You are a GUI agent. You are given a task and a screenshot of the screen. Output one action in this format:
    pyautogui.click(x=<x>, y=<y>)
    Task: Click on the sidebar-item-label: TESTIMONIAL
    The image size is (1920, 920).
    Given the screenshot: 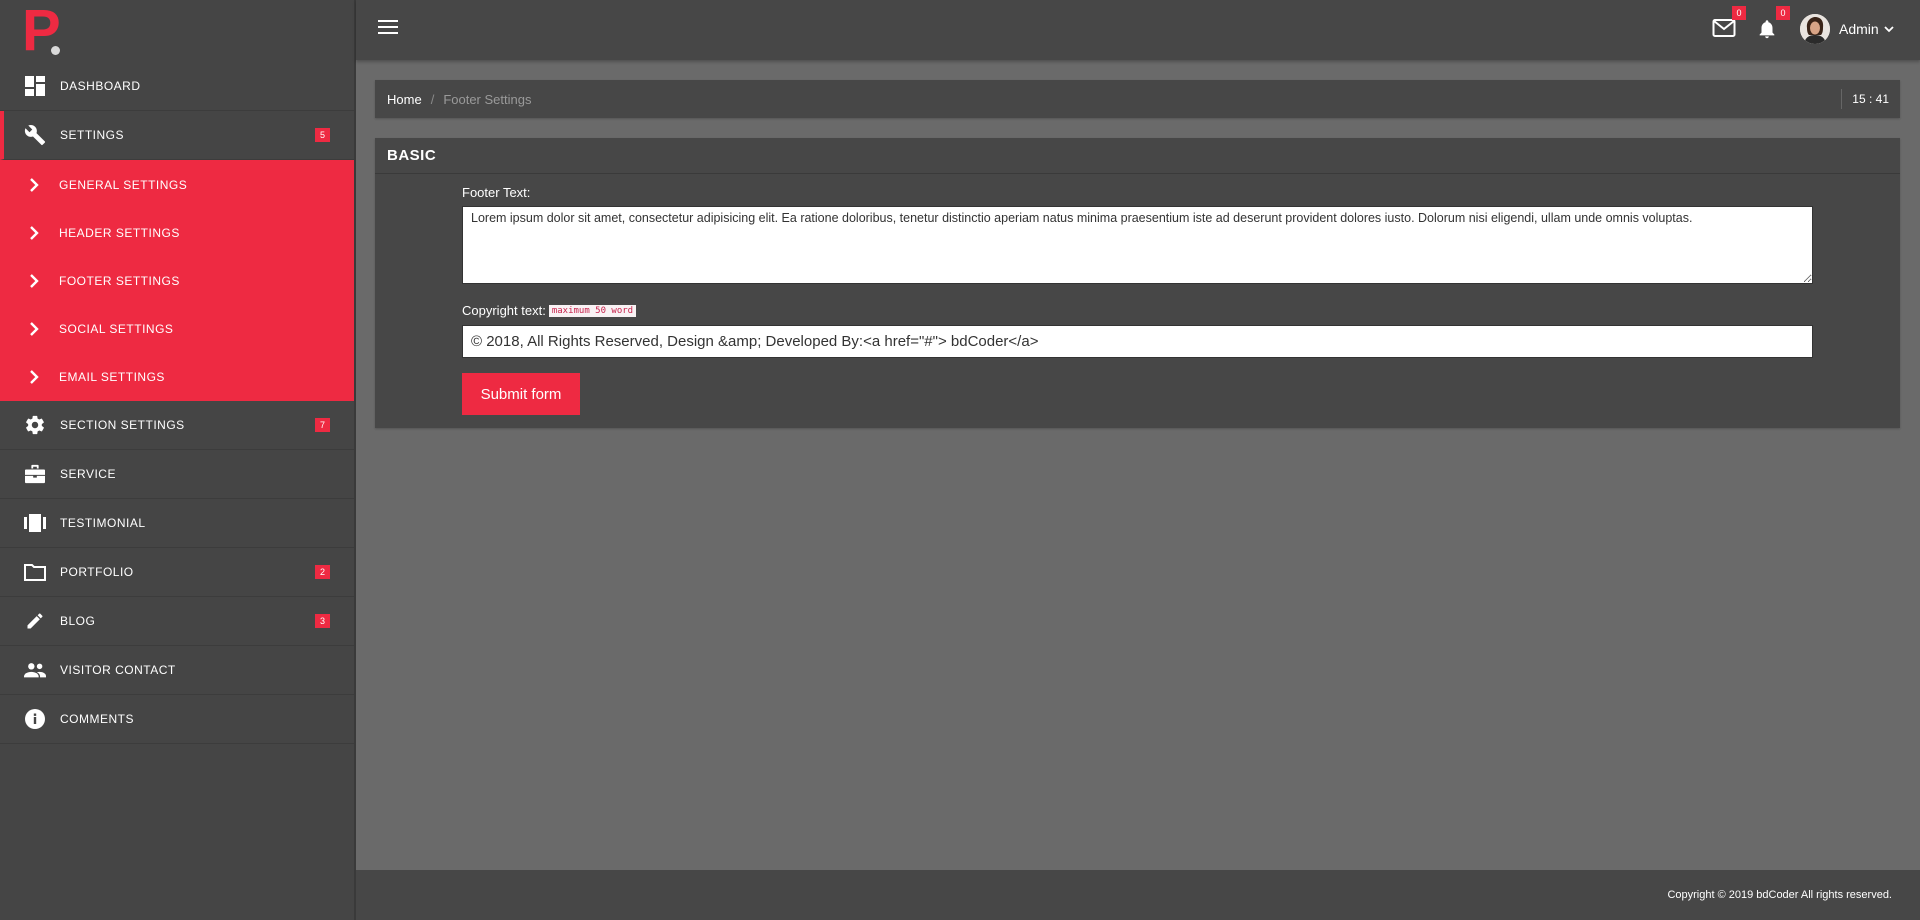 What is the action you would take?
    pyautogui.click(x=103, y=523)
    